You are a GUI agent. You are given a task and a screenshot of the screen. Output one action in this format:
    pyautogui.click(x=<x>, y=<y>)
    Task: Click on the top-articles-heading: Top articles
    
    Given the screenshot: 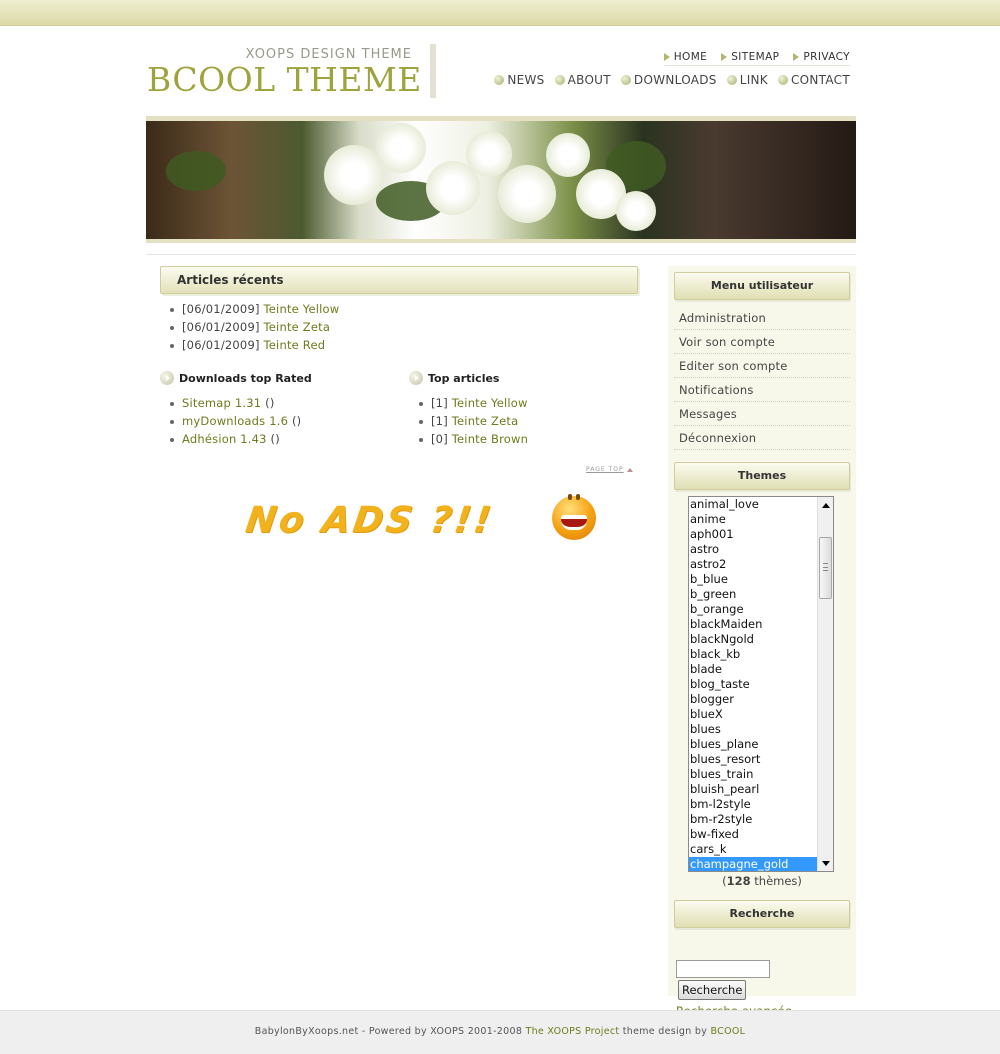 What is the action you would take?
    pyautogui.click(x=524, y=378)
    